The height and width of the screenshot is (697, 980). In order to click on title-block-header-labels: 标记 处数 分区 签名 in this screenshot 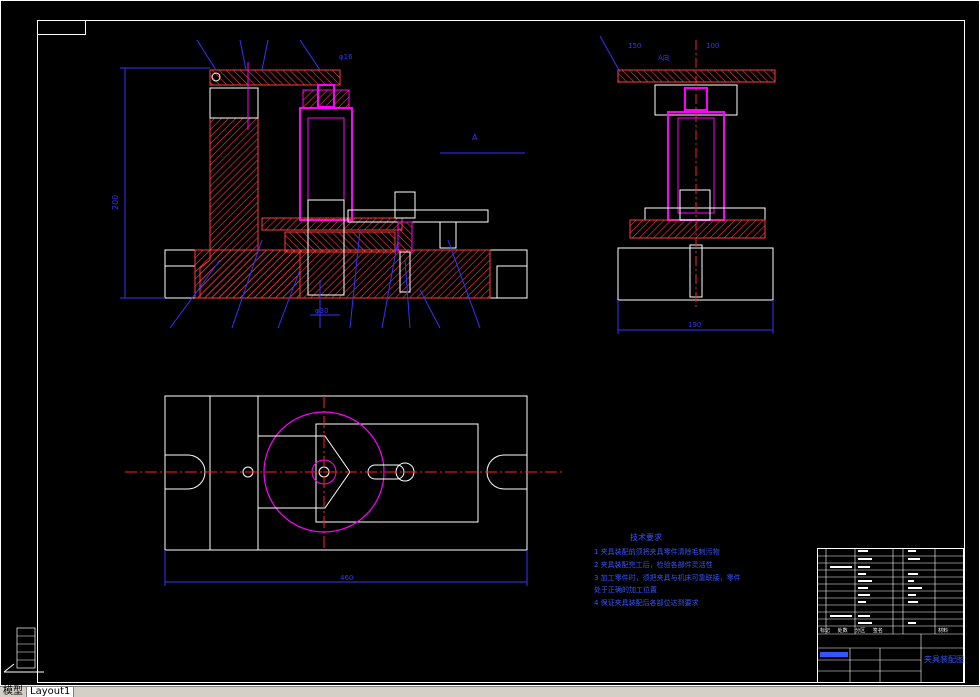, I will do `click(851, 630)`.